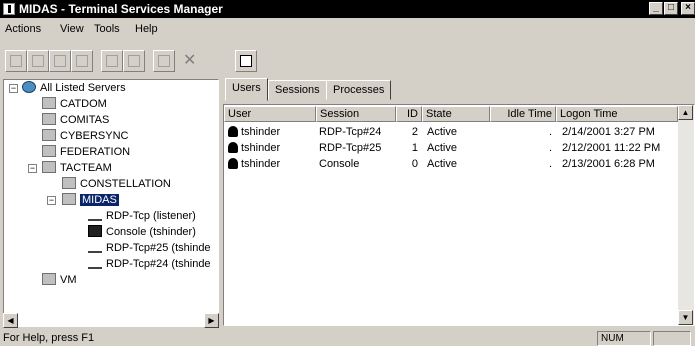 The width and height of the screenshot is (695, 346). I want to click on close-button: ×, so click(688, 8).